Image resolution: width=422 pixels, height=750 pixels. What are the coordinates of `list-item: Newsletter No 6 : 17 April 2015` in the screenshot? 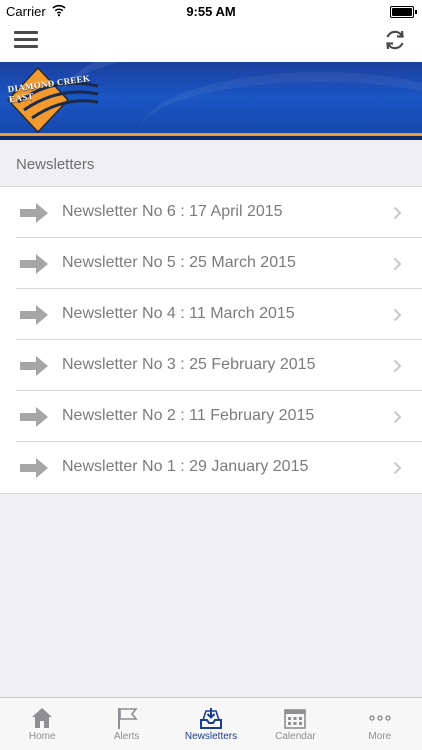 It's located at (211, 212).